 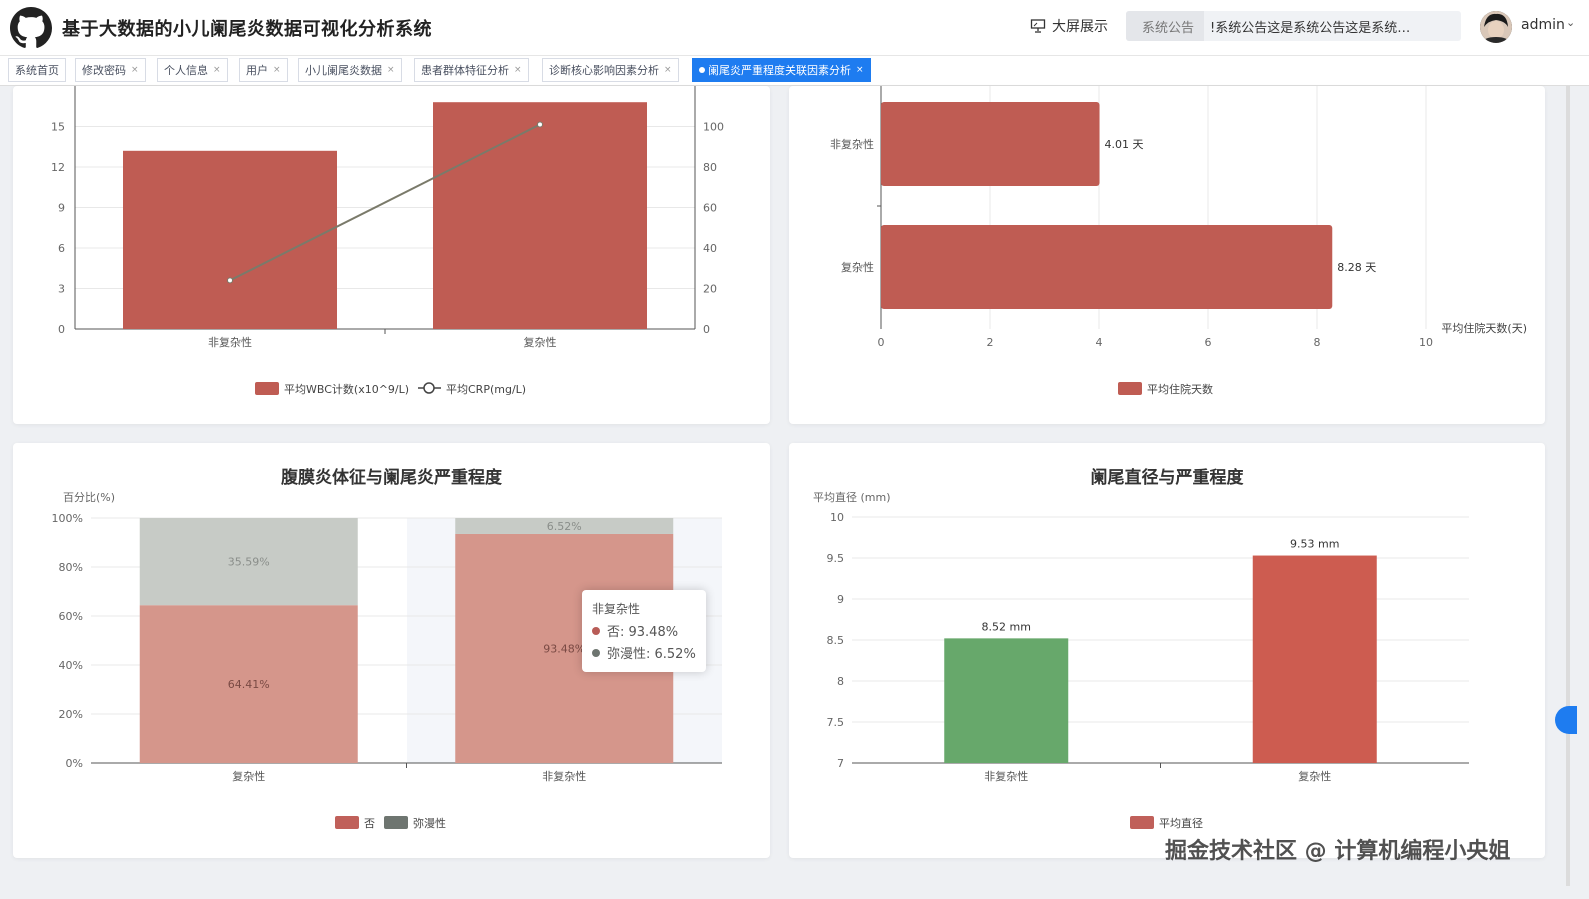 What do you see at coordinates (1570, 22) in the screenshot?
I see `chevron-down-icon: ⌄` at bounding box center [1570, 22].